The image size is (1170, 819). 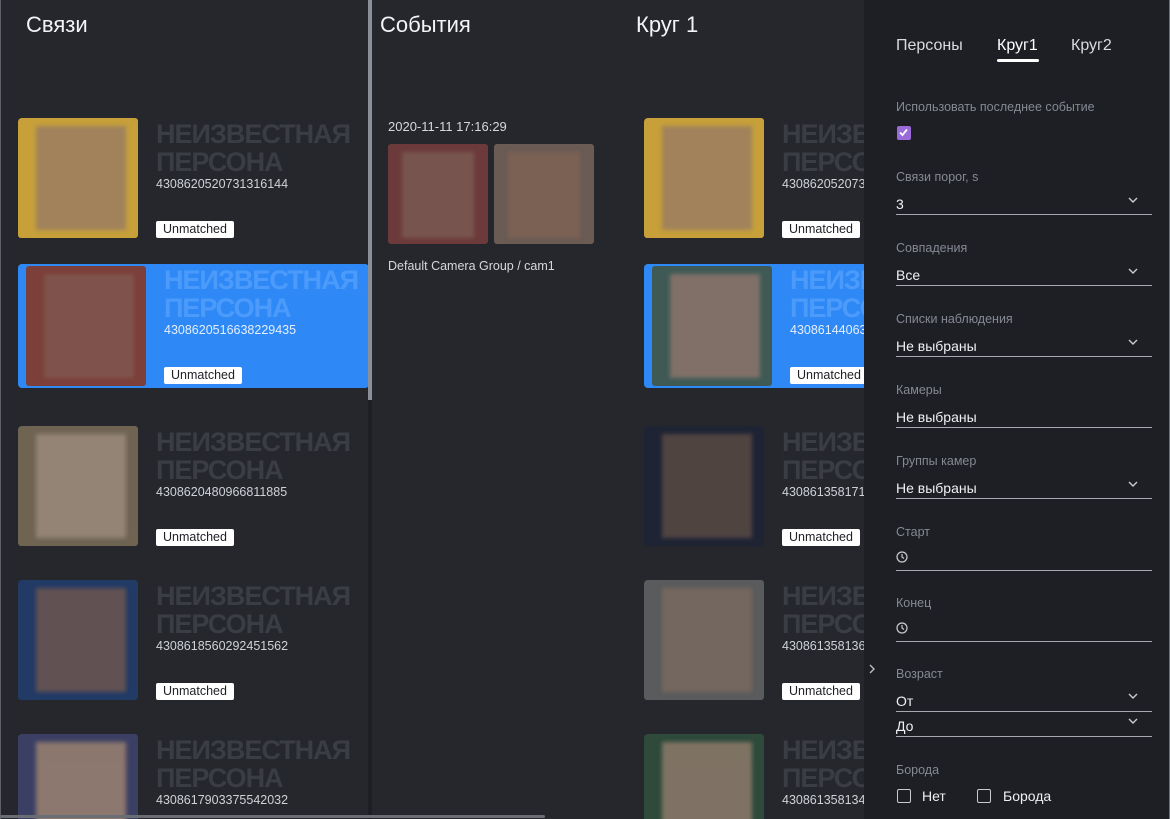 What do you see at coordinates (222, 184) in the screenshot?
I see `person-id: 4308620520731316144` at bounding box center [222, 184].